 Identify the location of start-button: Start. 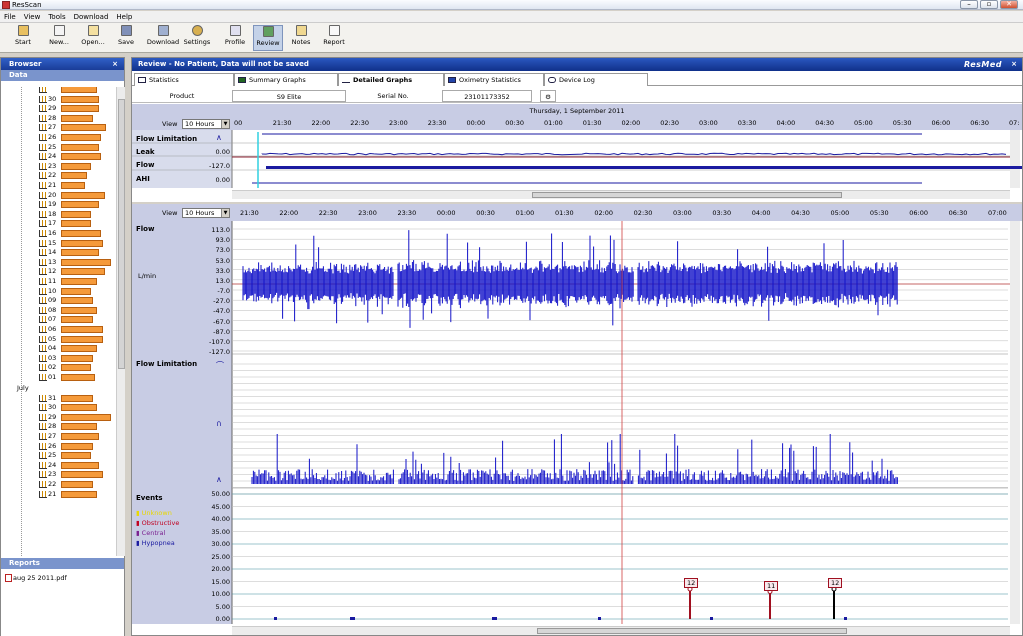
(23, 38).